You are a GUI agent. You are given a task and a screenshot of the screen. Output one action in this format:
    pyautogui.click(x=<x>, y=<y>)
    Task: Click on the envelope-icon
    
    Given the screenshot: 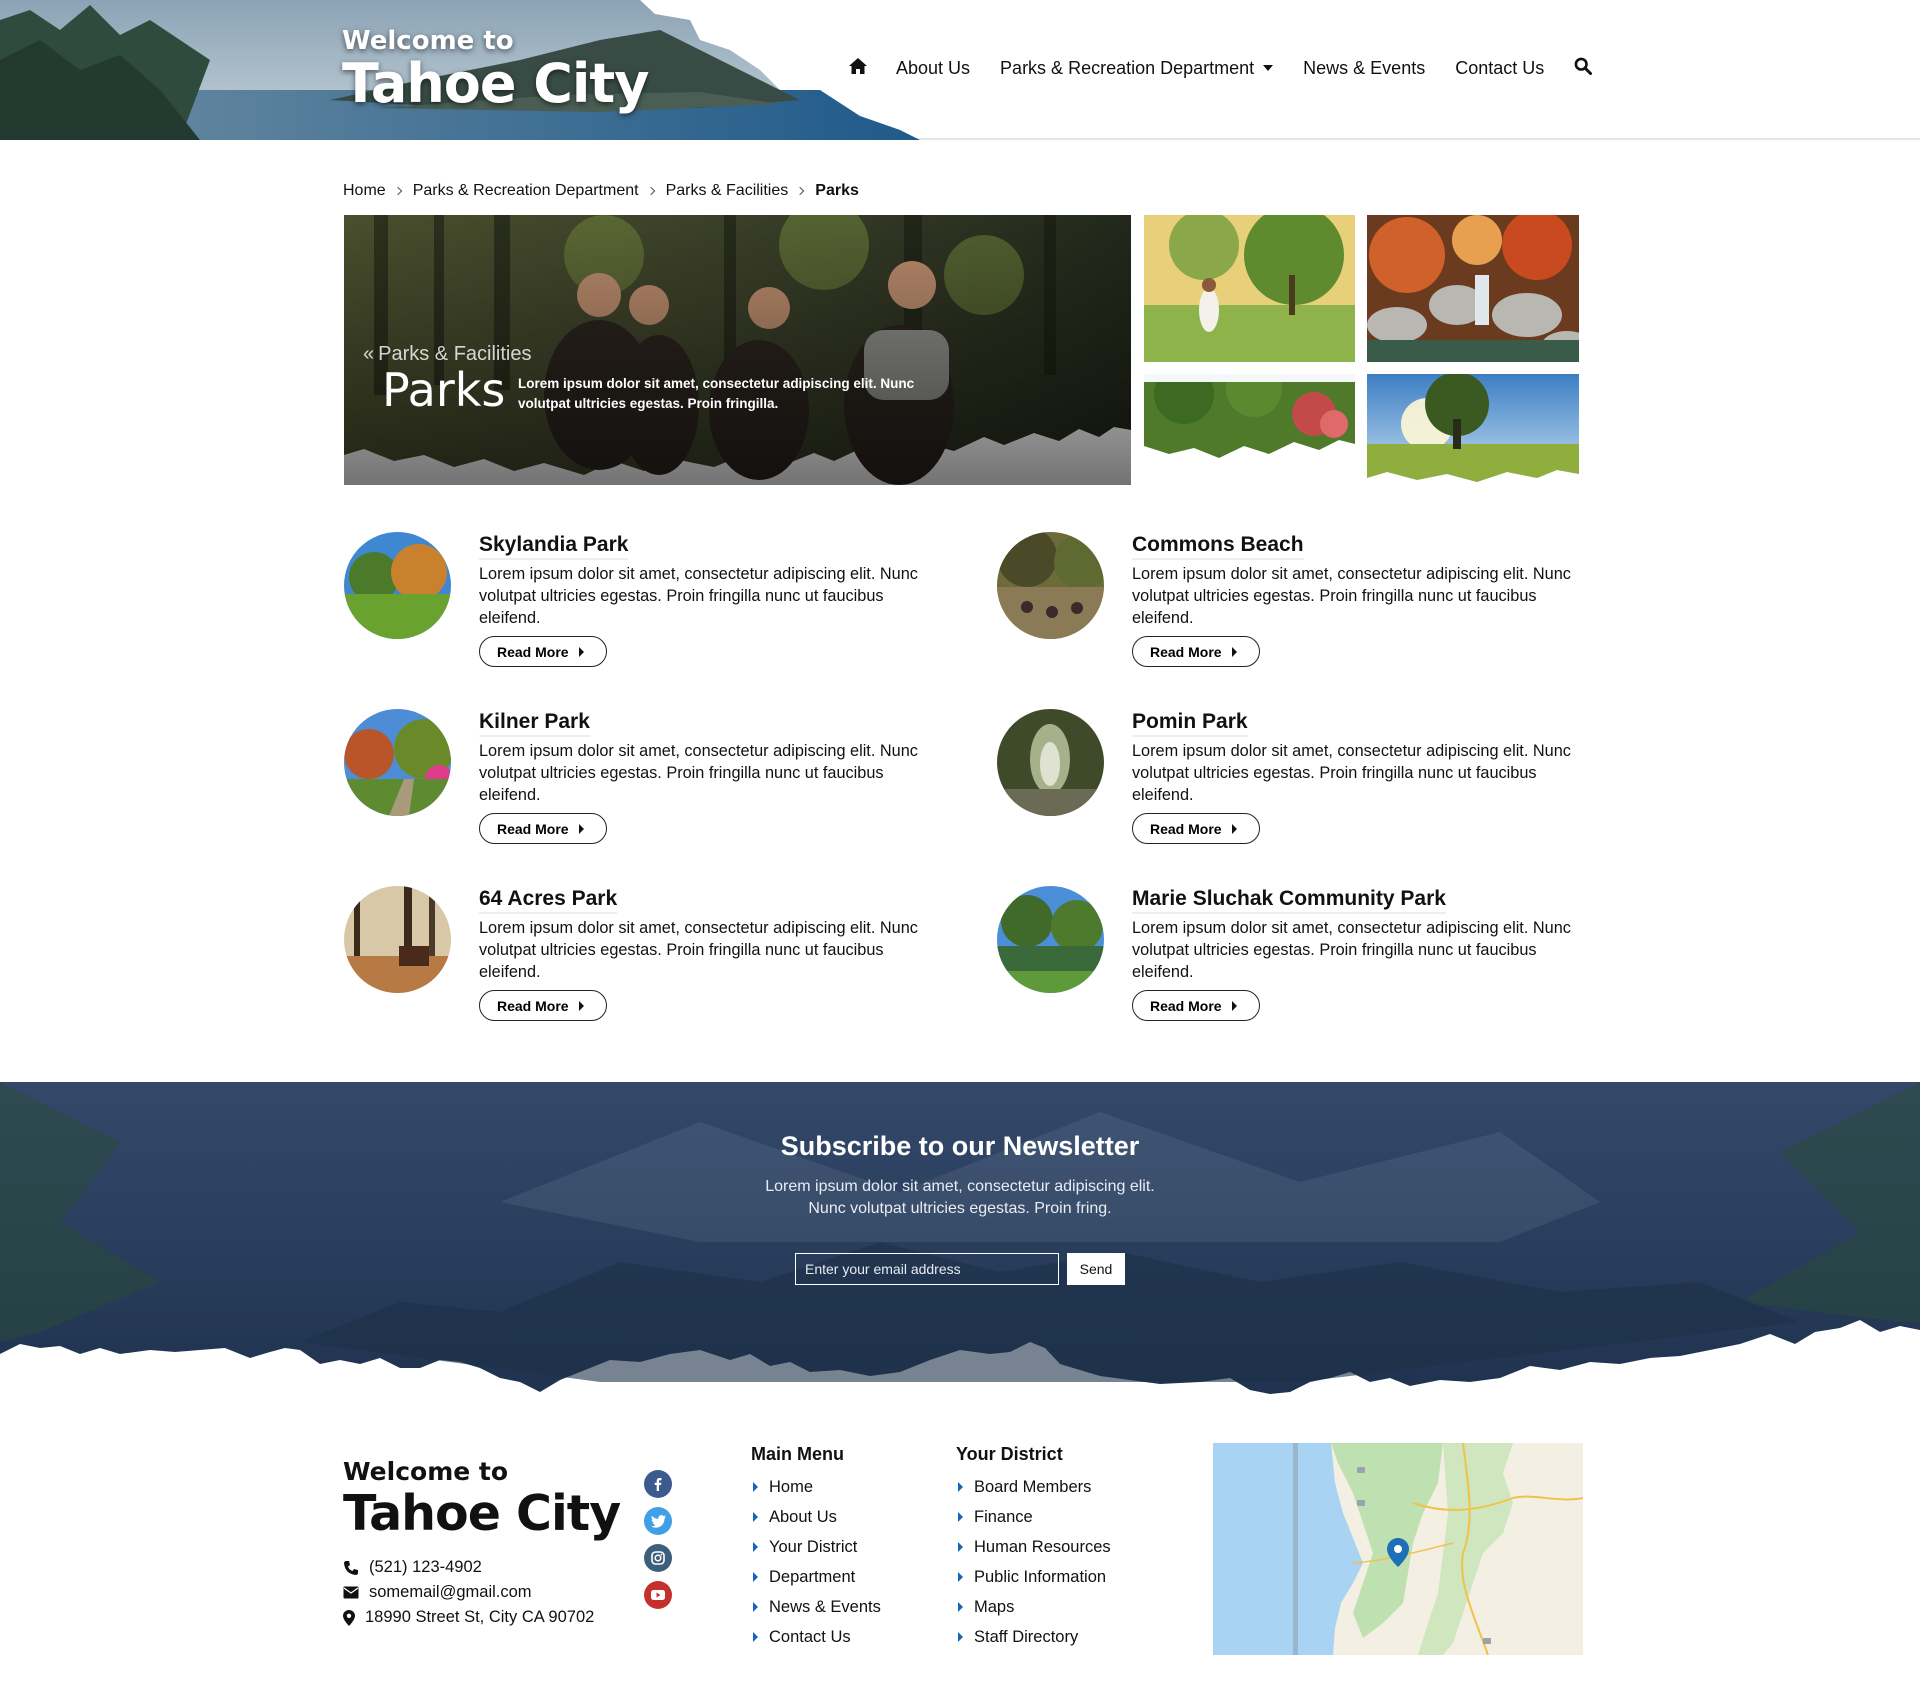 What is the action you would take?
    pyautogui.click(x=351, y=1592)
    